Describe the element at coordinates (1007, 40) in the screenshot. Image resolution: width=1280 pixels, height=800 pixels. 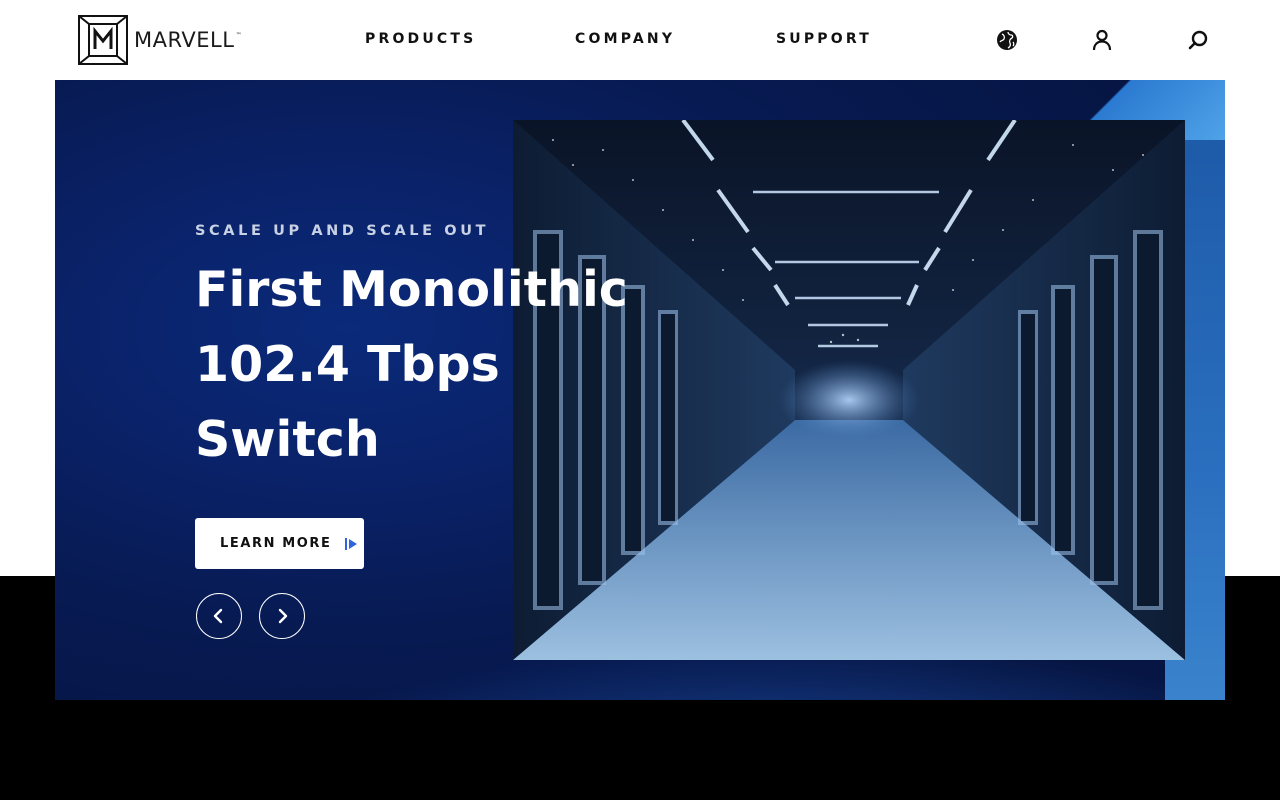
I see `globe-icon` at that location.